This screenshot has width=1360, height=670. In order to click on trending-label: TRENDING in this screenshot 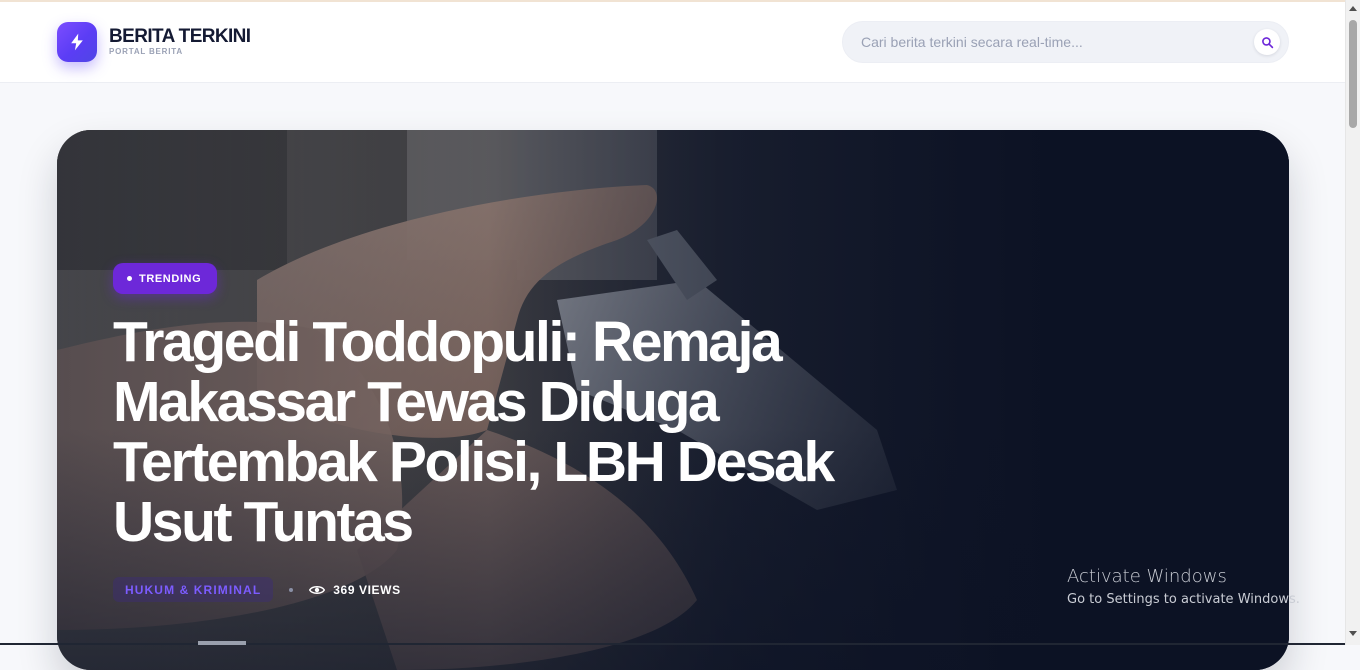, I will do `click(170, 278)`.